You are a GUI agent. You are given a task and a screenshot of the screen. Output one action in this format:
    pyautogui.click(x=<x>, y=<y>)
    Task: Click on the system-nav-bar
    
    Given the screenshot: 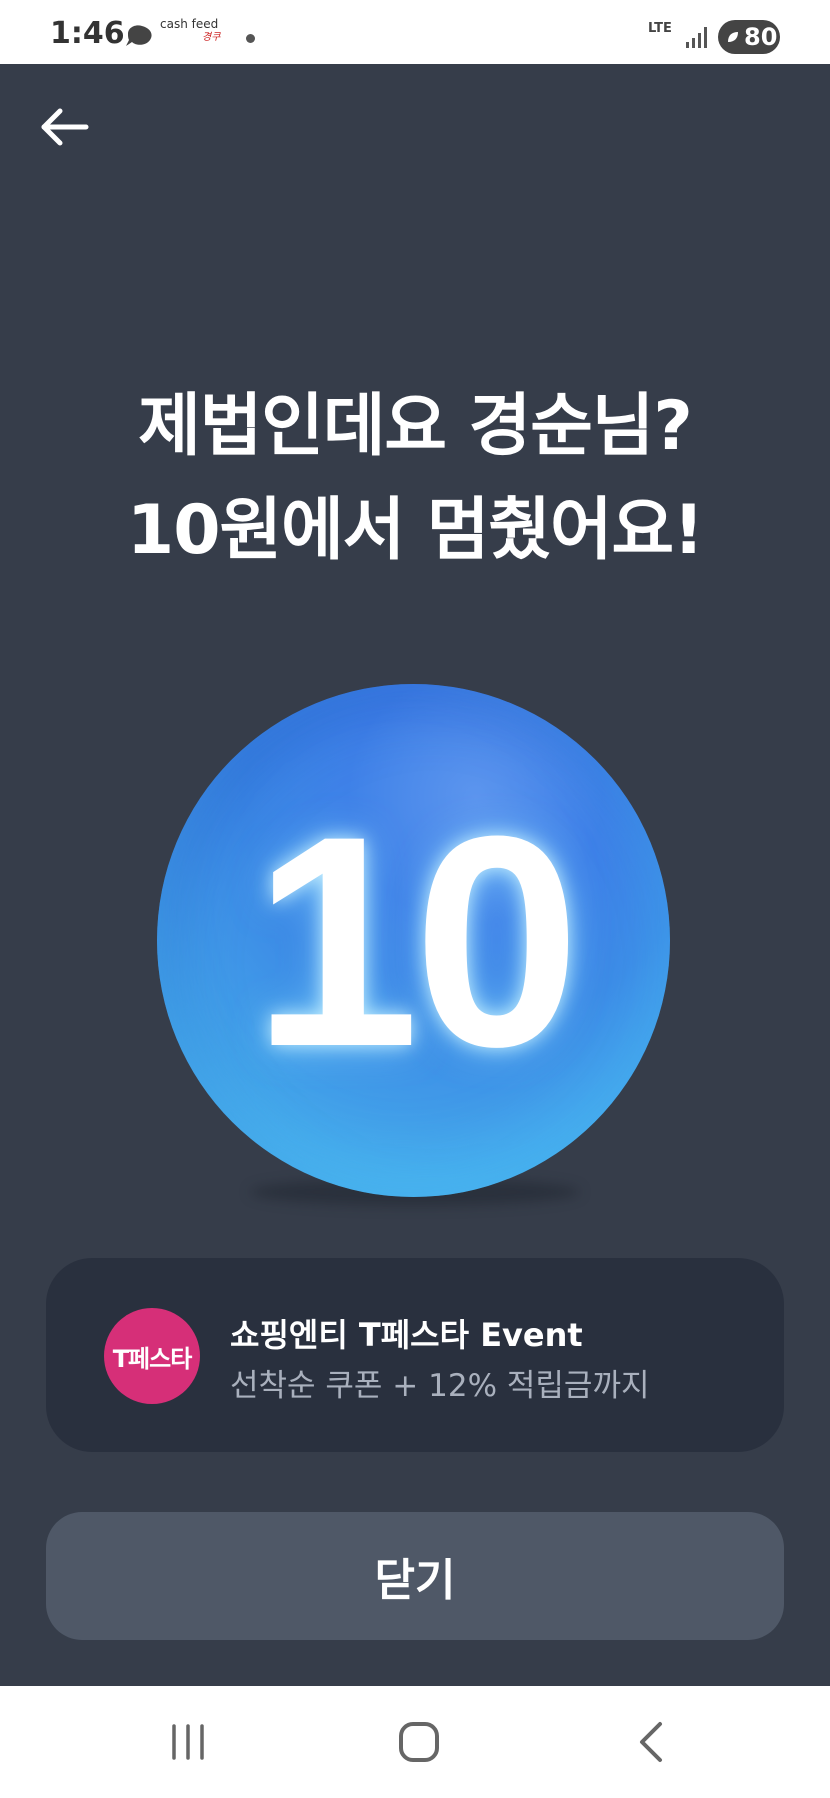 What is the action you would take?
    pyautogui.click(x=415, y=1742)
    